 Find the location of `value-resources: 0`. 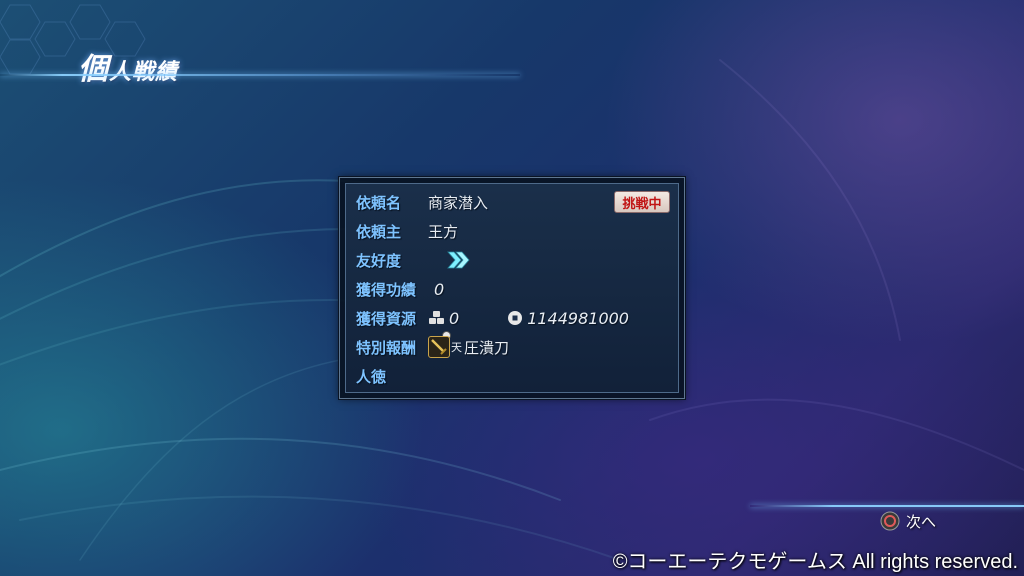

value-resources: 0 is located at coordinates (454, 318).